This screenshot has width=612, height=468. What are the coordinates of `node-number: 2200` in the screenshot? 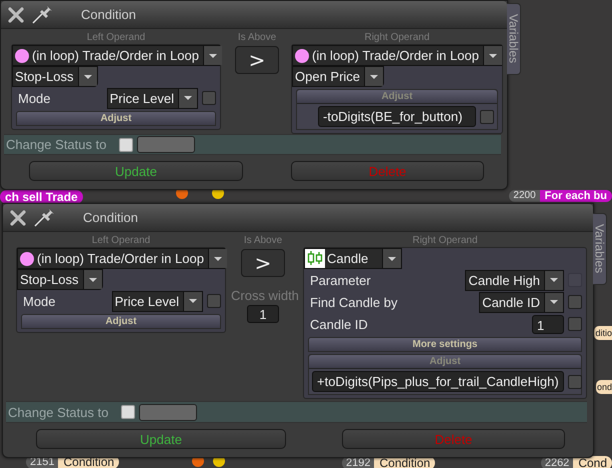 It's located at (524, 196).